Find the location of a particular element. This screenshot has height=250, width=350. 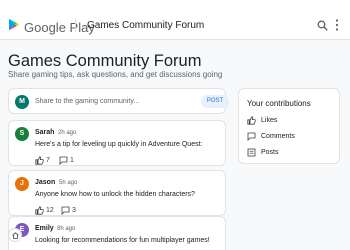

contribution-label: Posts is located at coordinates (270, 152).